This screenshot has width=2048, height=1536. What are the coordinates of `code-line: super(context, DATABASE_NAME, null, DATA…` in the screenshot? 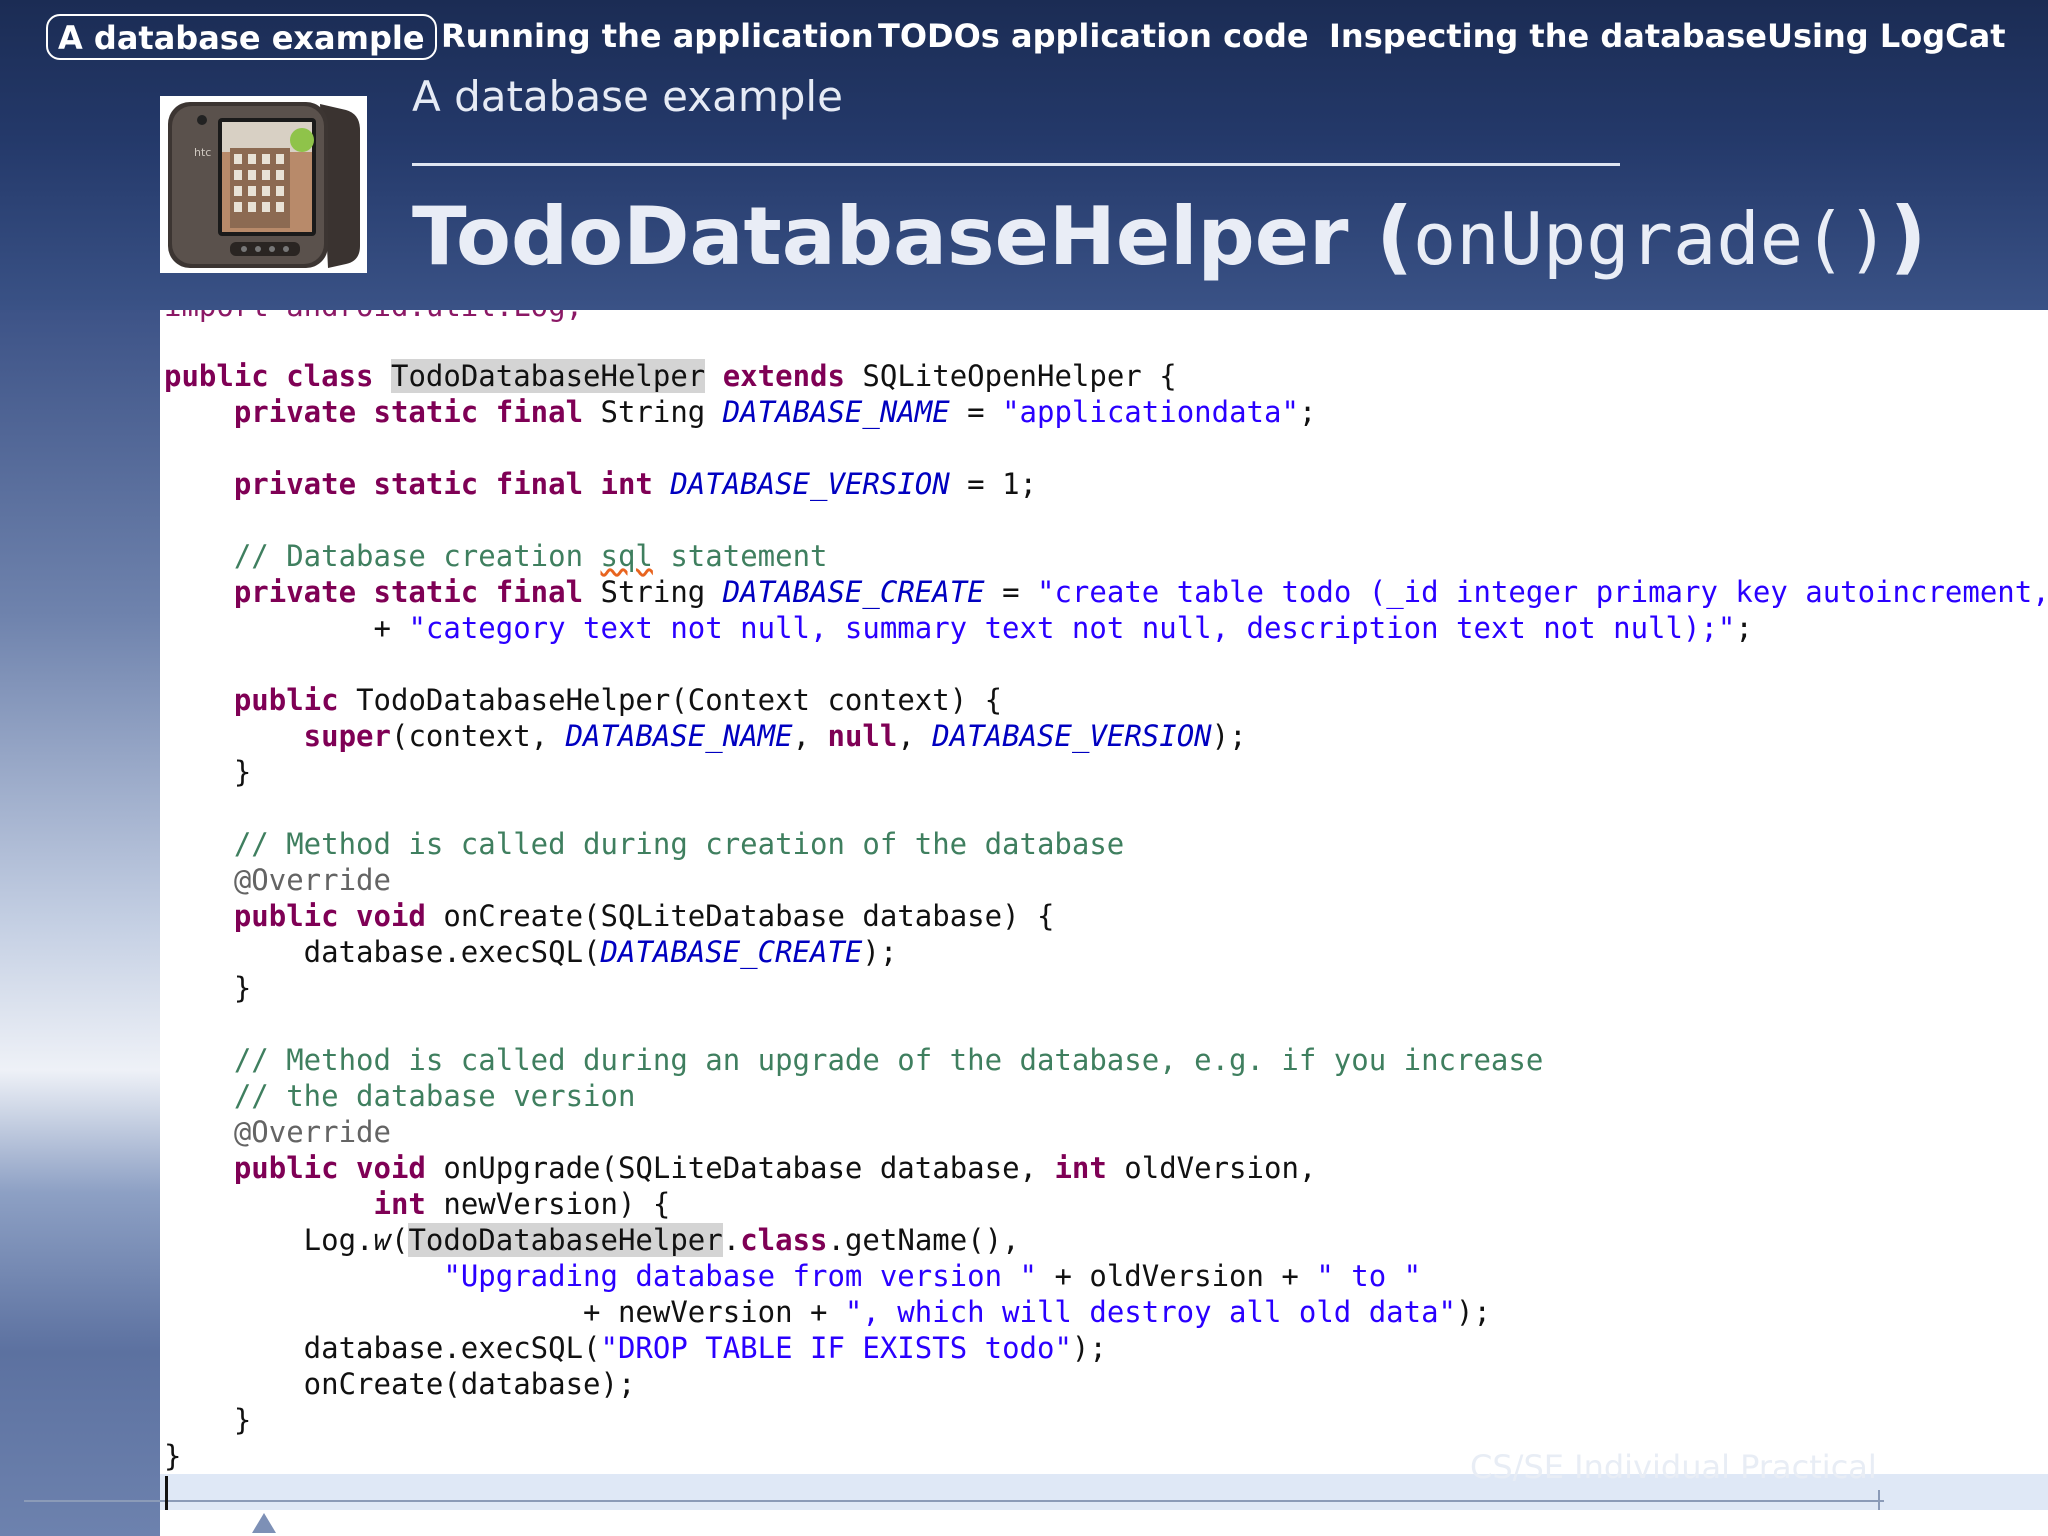 It's located at (705, 736).